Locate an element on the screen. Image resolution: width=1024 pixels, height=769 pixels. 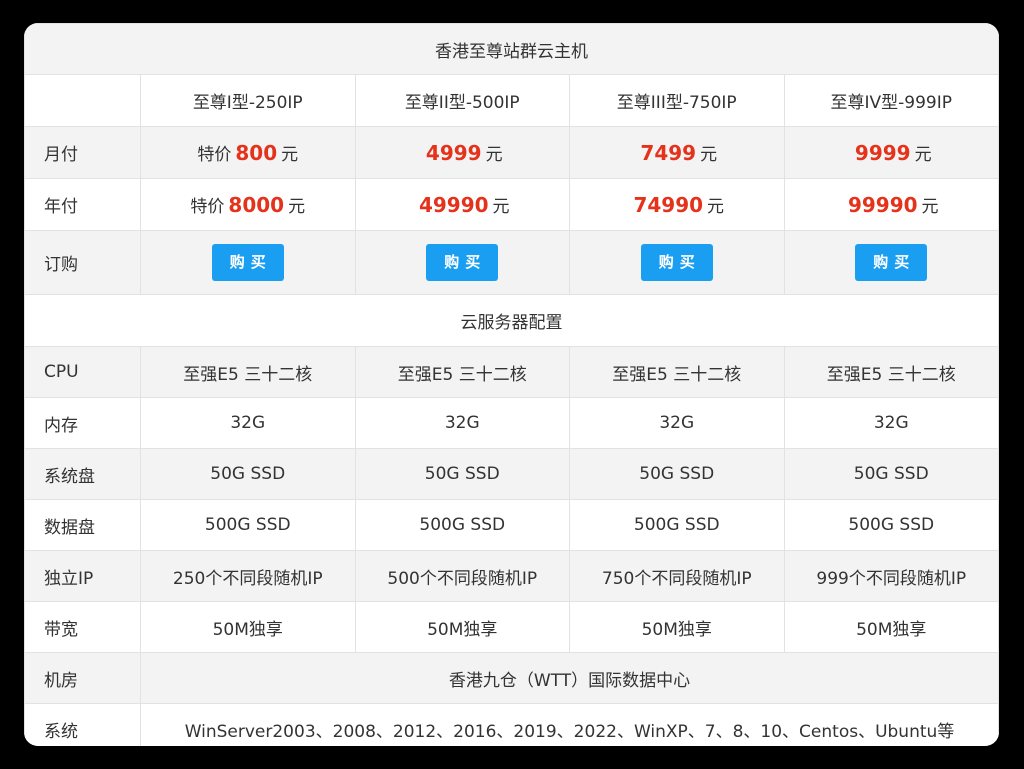
spec-row-system-disk: 系统盘 50G SSD 50G SSD 50G SSD 50G SSD is located at coordinates (511, 474).